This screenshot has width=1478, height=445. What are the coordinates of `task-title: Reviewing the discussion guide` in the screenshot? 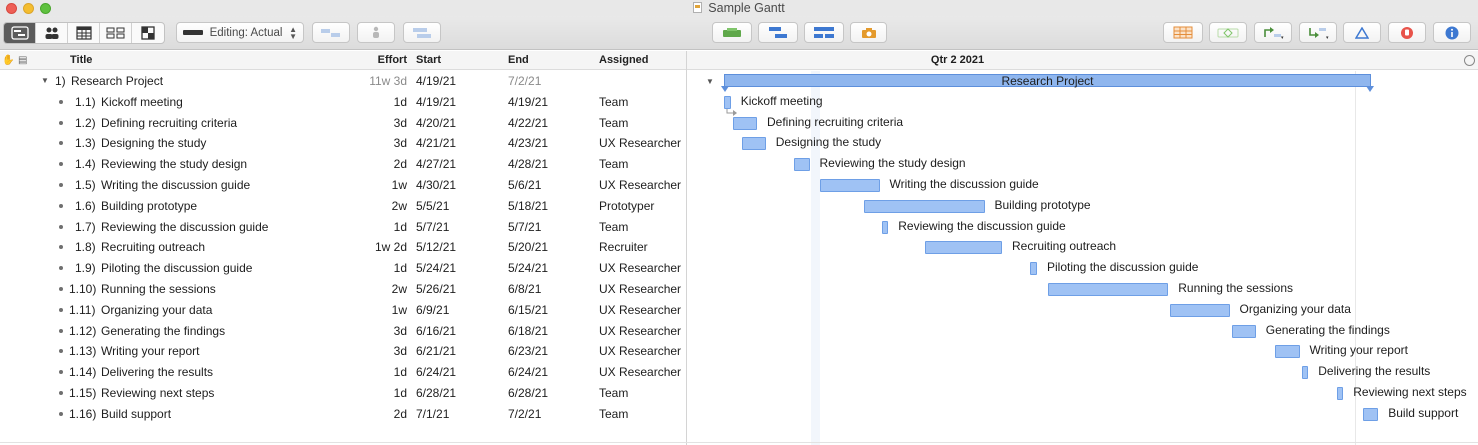 It's located at (184, 227).